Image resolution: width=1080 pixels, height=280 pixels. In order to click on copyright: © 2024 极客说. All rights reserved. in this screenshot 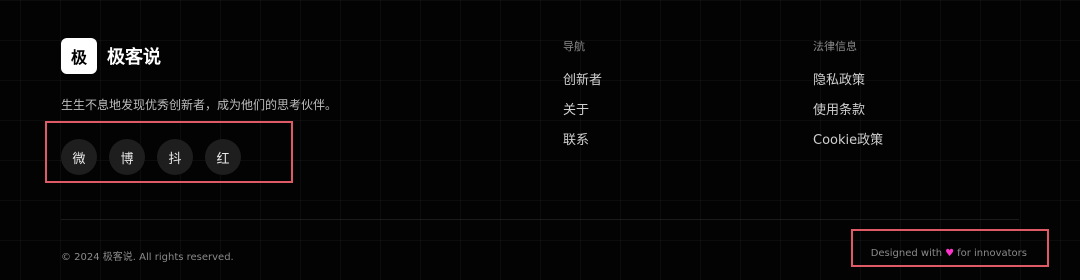, I will do `click(147, 257)`.